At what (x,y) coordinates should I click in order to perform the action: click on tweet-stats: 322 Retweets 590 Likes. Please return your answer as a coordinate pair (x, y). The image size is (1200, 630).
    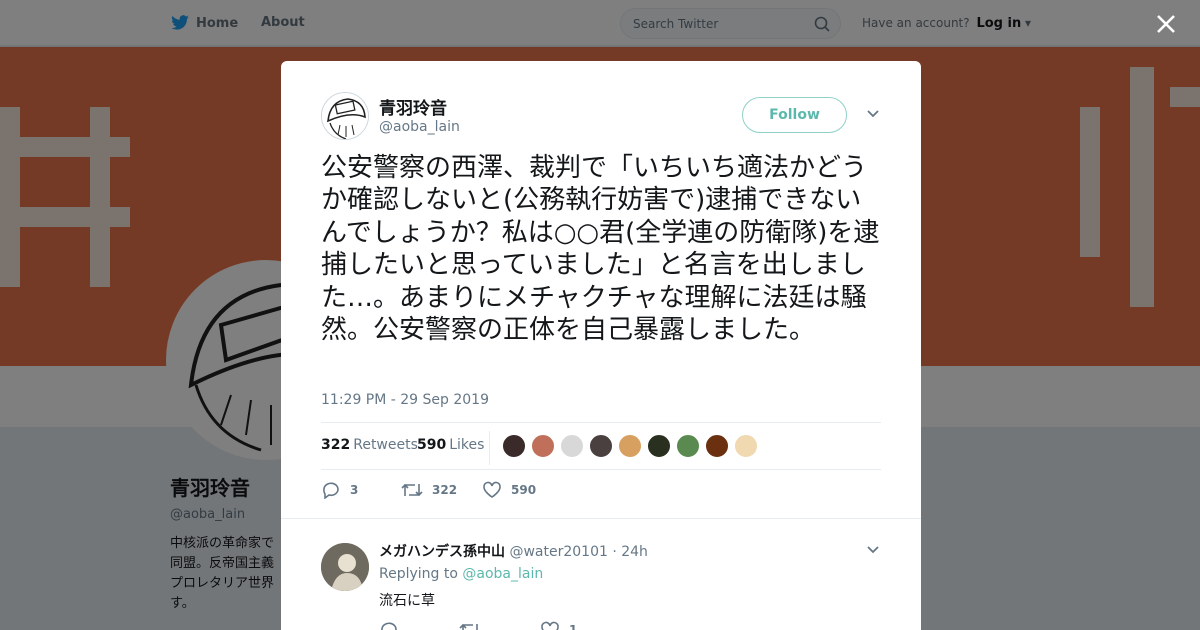
    Looking at the image, I should click on (601, 446).